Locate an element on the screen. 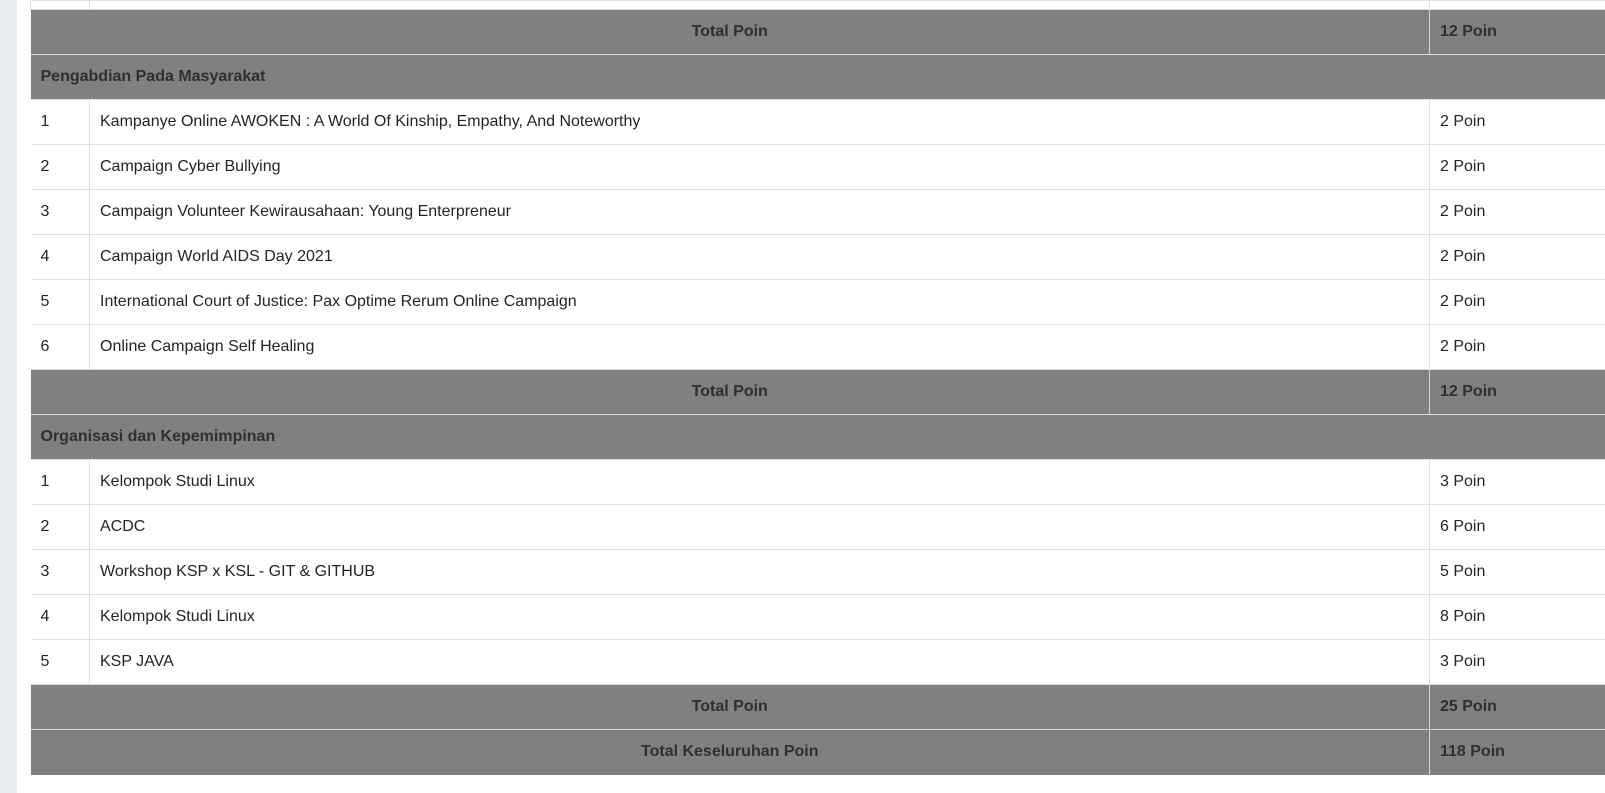 The height and width of the screenshot is (793, 1605). activity-name: Campaign Cyber Bullying is located at coordinates (759, 167).